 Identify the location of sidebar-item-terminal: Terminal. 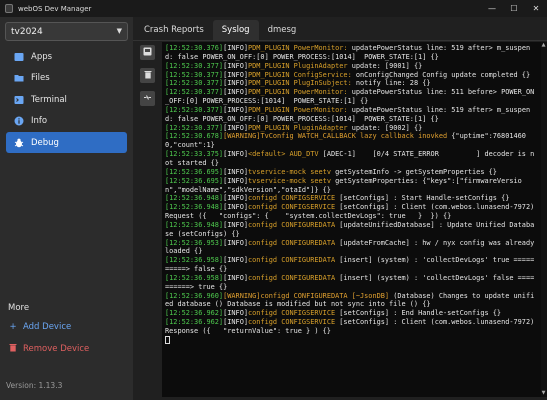
(66, 99).